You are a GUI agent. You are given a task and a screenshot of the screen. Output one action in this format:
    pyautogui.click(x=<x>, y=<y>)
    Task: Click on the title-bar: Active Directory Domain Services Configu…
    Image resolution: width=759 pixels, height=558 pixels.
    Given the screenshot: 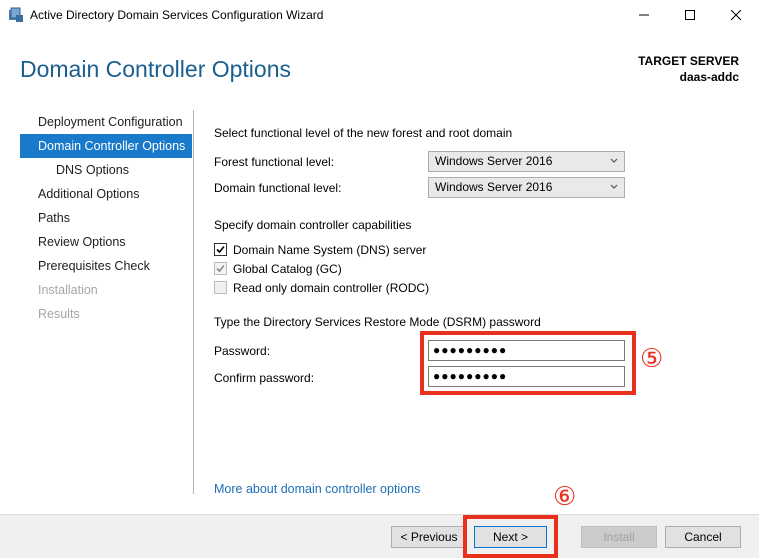 What is the action you would take?
    pyautogui.click(x=379, y=15)
    